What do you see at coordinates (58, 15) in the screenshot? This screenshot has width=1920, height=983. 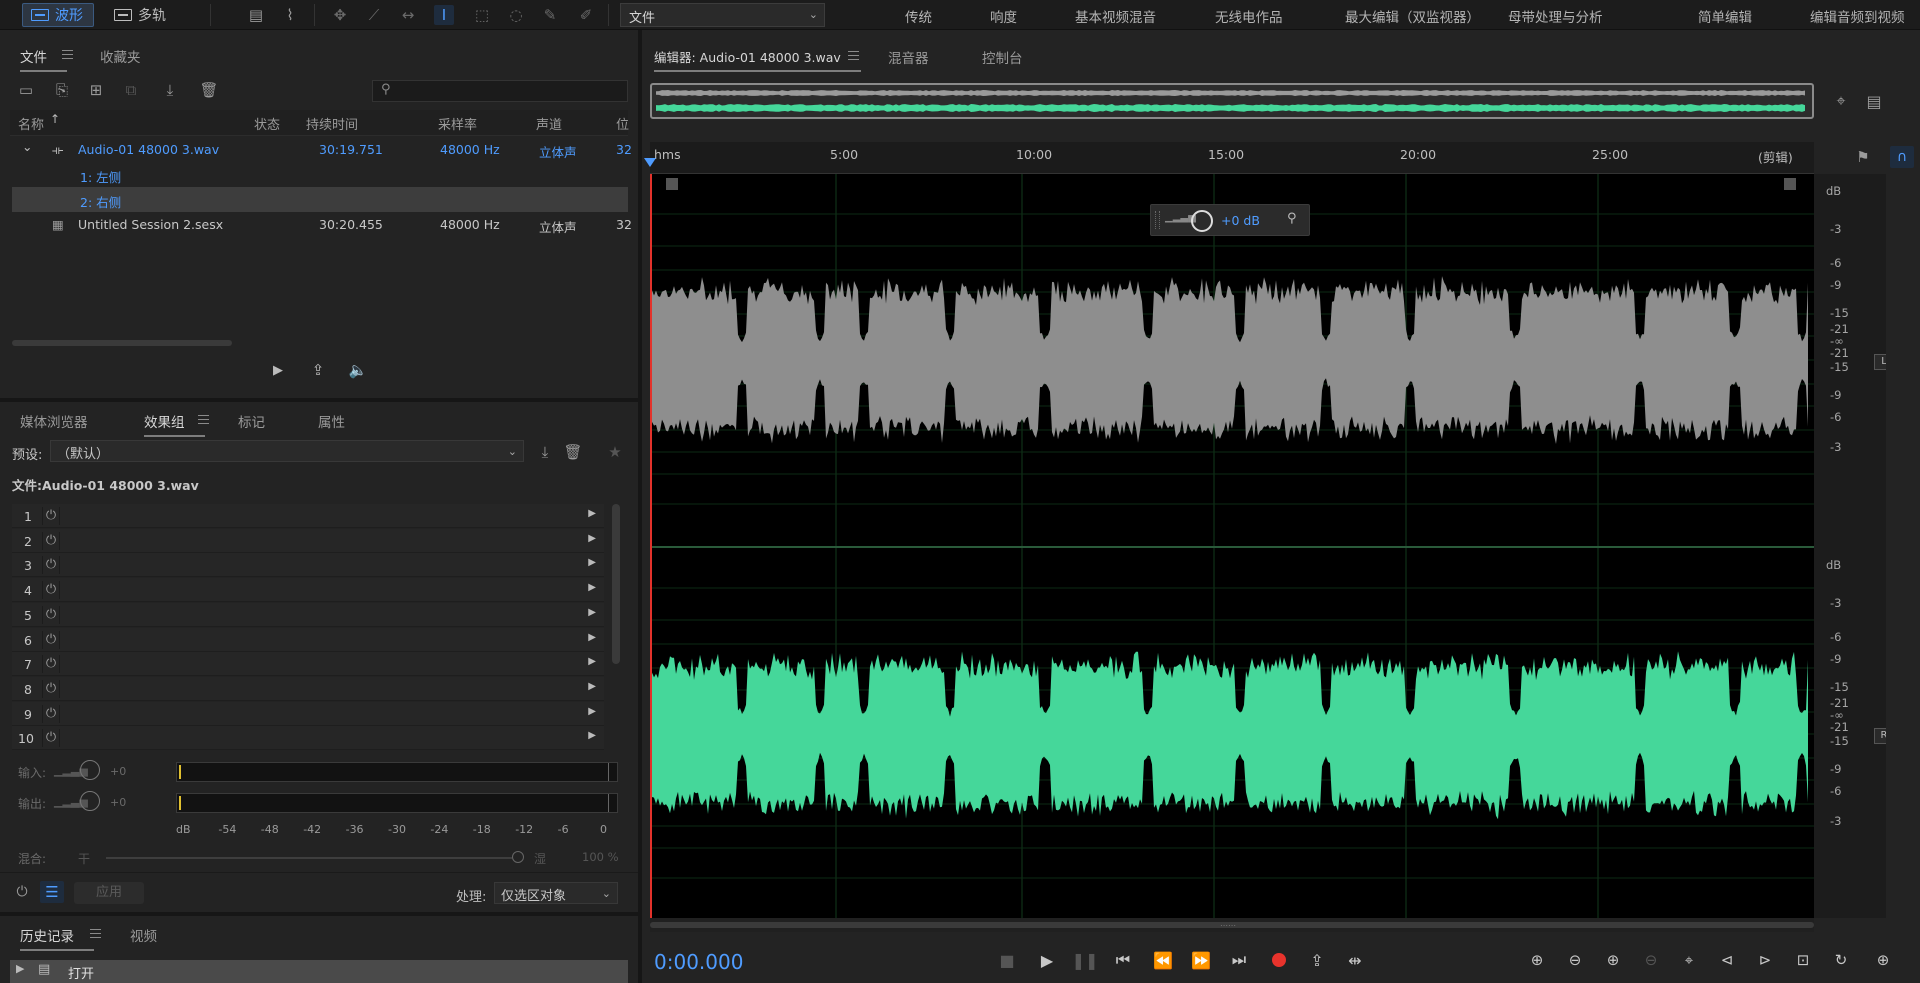 I see `waveform-mode-button: 波形` at bounding box center [58, 15].